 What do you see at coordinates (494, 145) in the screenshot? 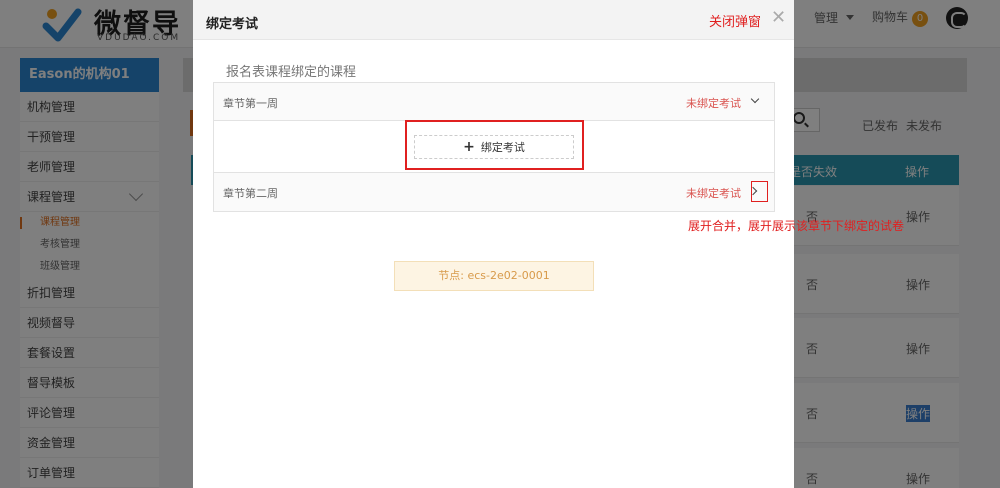
I see `bind-button-highlight-box` at bounding box center [494, 145].